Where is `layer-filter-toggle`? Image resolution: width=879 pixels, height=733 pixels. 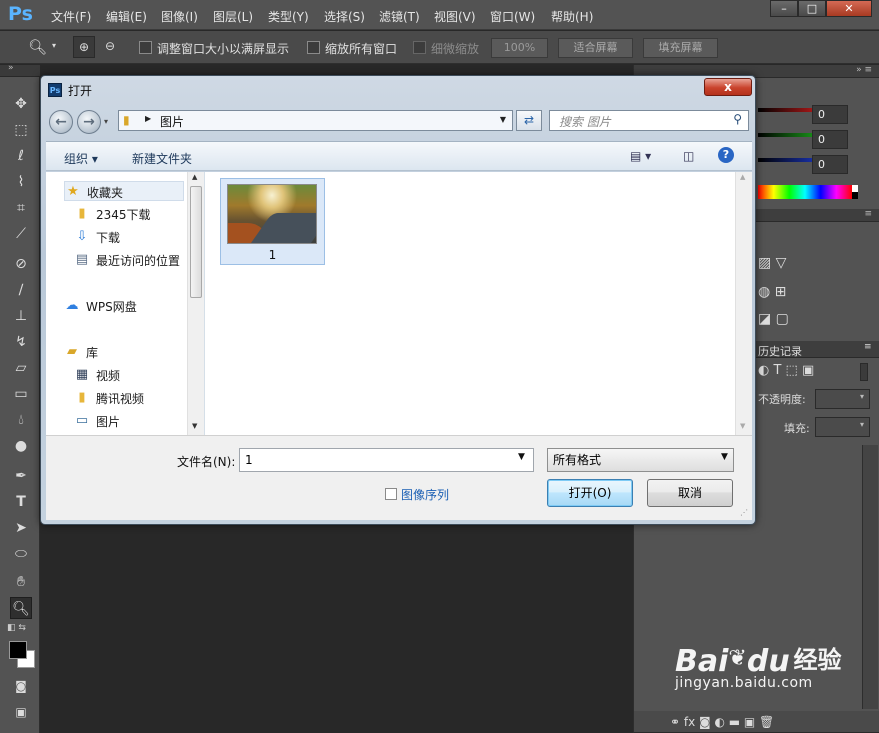 layer-filter-toggle is located at coordinates (864, 372).